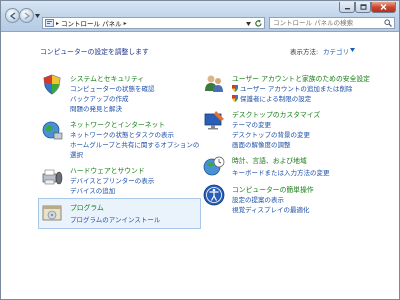 The image size is (400, 300). I want to click on back-button, so click(12, 15).